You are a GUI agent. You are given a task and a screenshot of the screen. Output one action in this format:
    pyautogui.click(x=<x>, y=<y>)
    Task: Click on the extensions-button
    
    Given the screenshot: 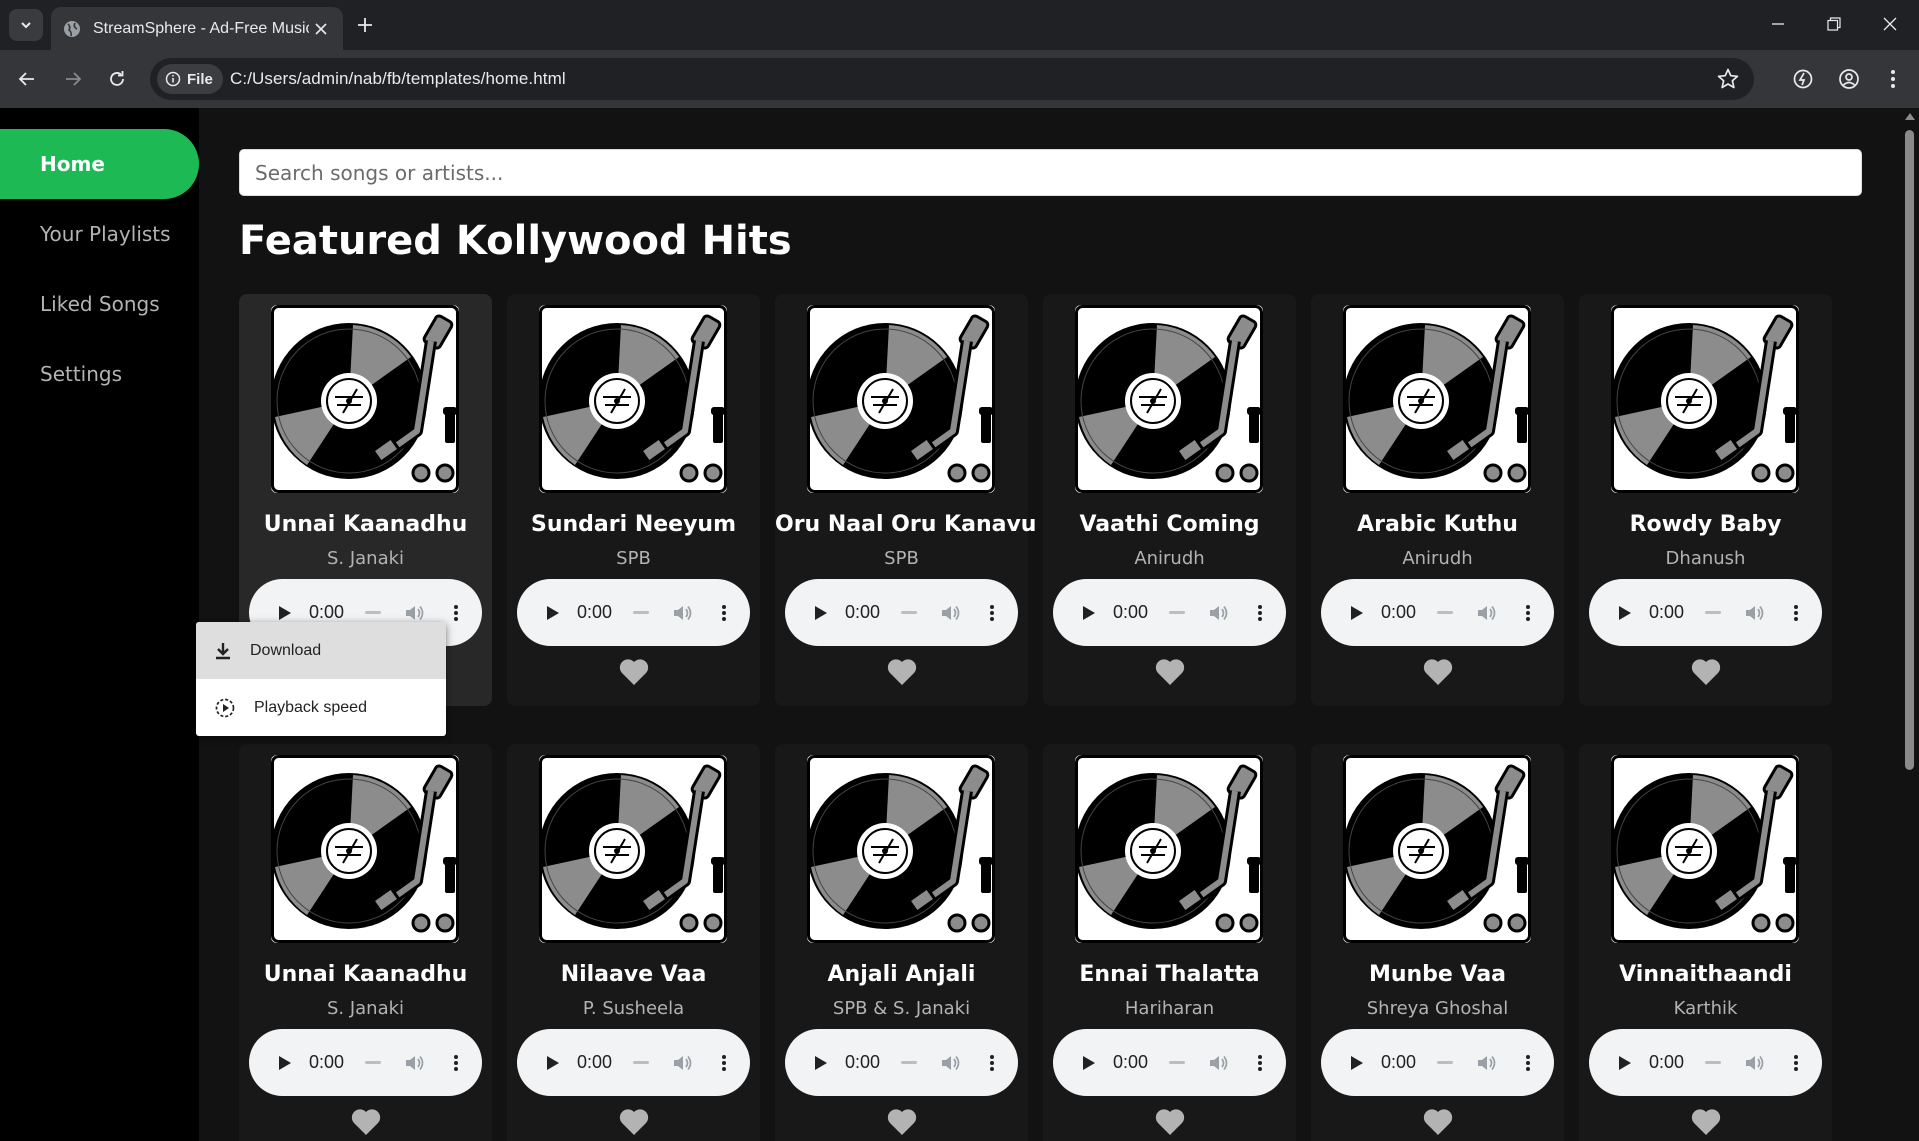 What is the action you would take?
    pyautogui.click(x=1803, y=79)
    